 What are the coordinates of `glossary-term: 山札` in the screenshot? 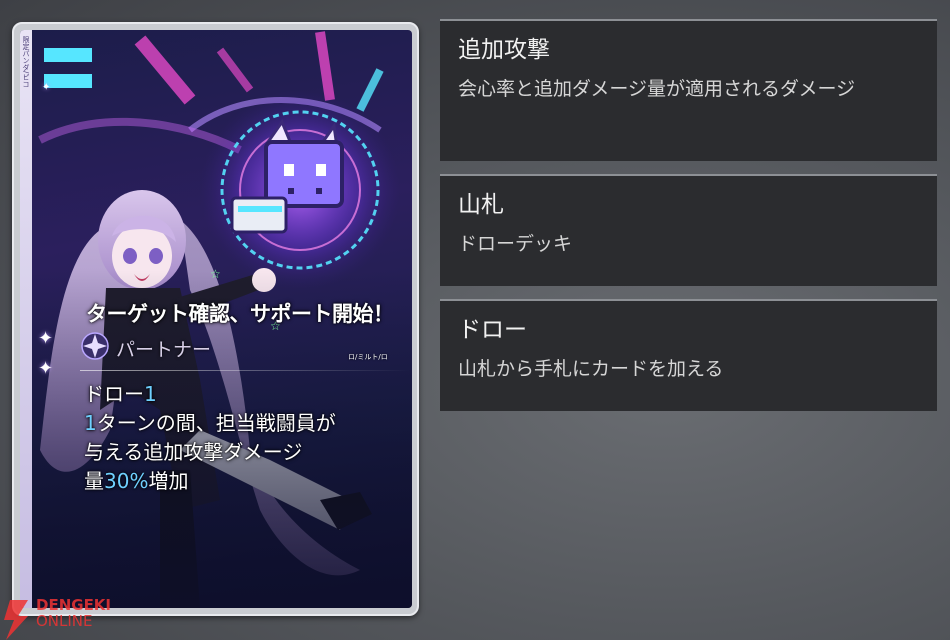 It's located at (481, 205).